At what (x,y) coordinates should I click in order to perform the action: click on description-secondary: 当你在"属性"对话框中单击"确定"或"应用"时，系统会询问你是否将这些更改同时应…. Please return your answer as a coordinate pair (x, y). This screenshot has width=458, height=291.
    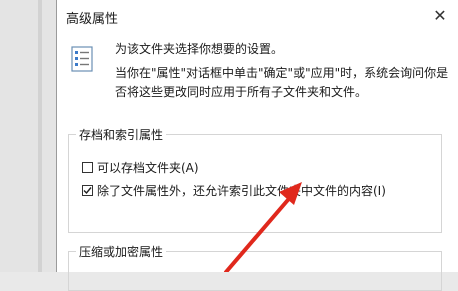
    Looking at the image, I should click on (282, 82).